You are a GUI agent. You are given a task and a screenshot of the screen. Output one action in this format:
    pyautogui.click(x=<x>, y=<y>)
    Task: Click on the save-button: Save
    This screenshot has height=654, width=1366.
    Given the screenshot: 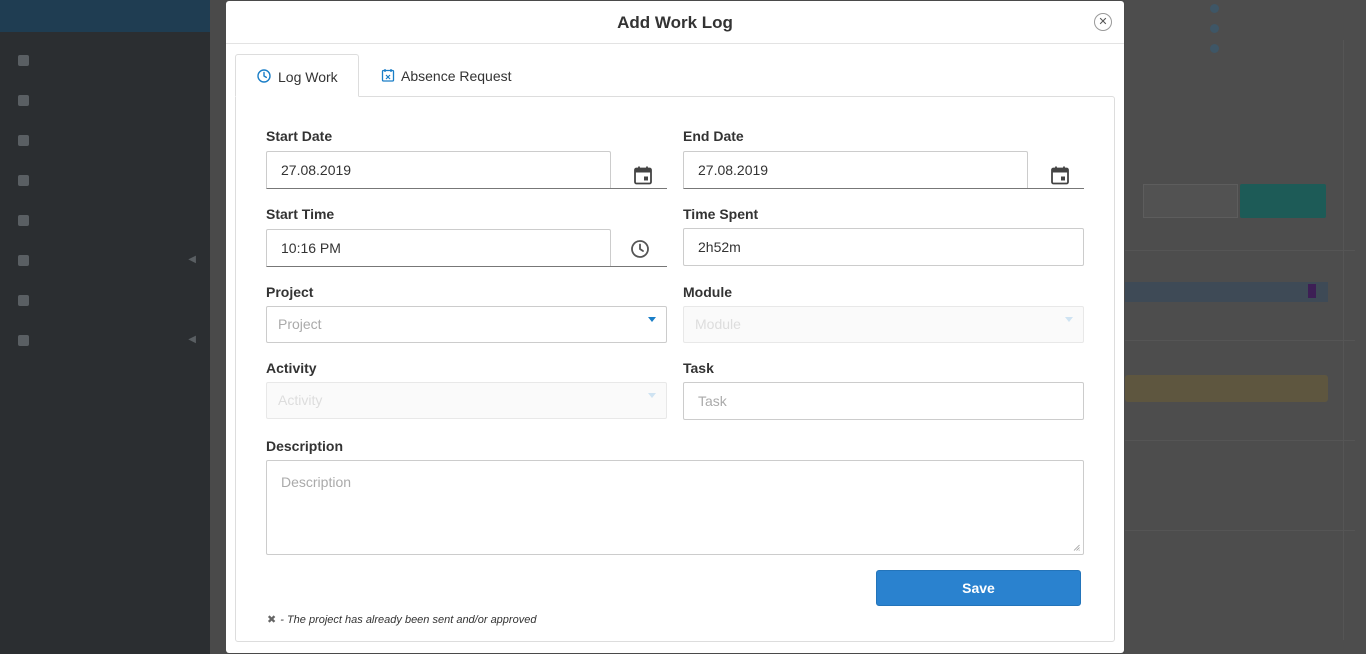 What is the action you would take?
    pyautogui.click(x=978, y=588)
    